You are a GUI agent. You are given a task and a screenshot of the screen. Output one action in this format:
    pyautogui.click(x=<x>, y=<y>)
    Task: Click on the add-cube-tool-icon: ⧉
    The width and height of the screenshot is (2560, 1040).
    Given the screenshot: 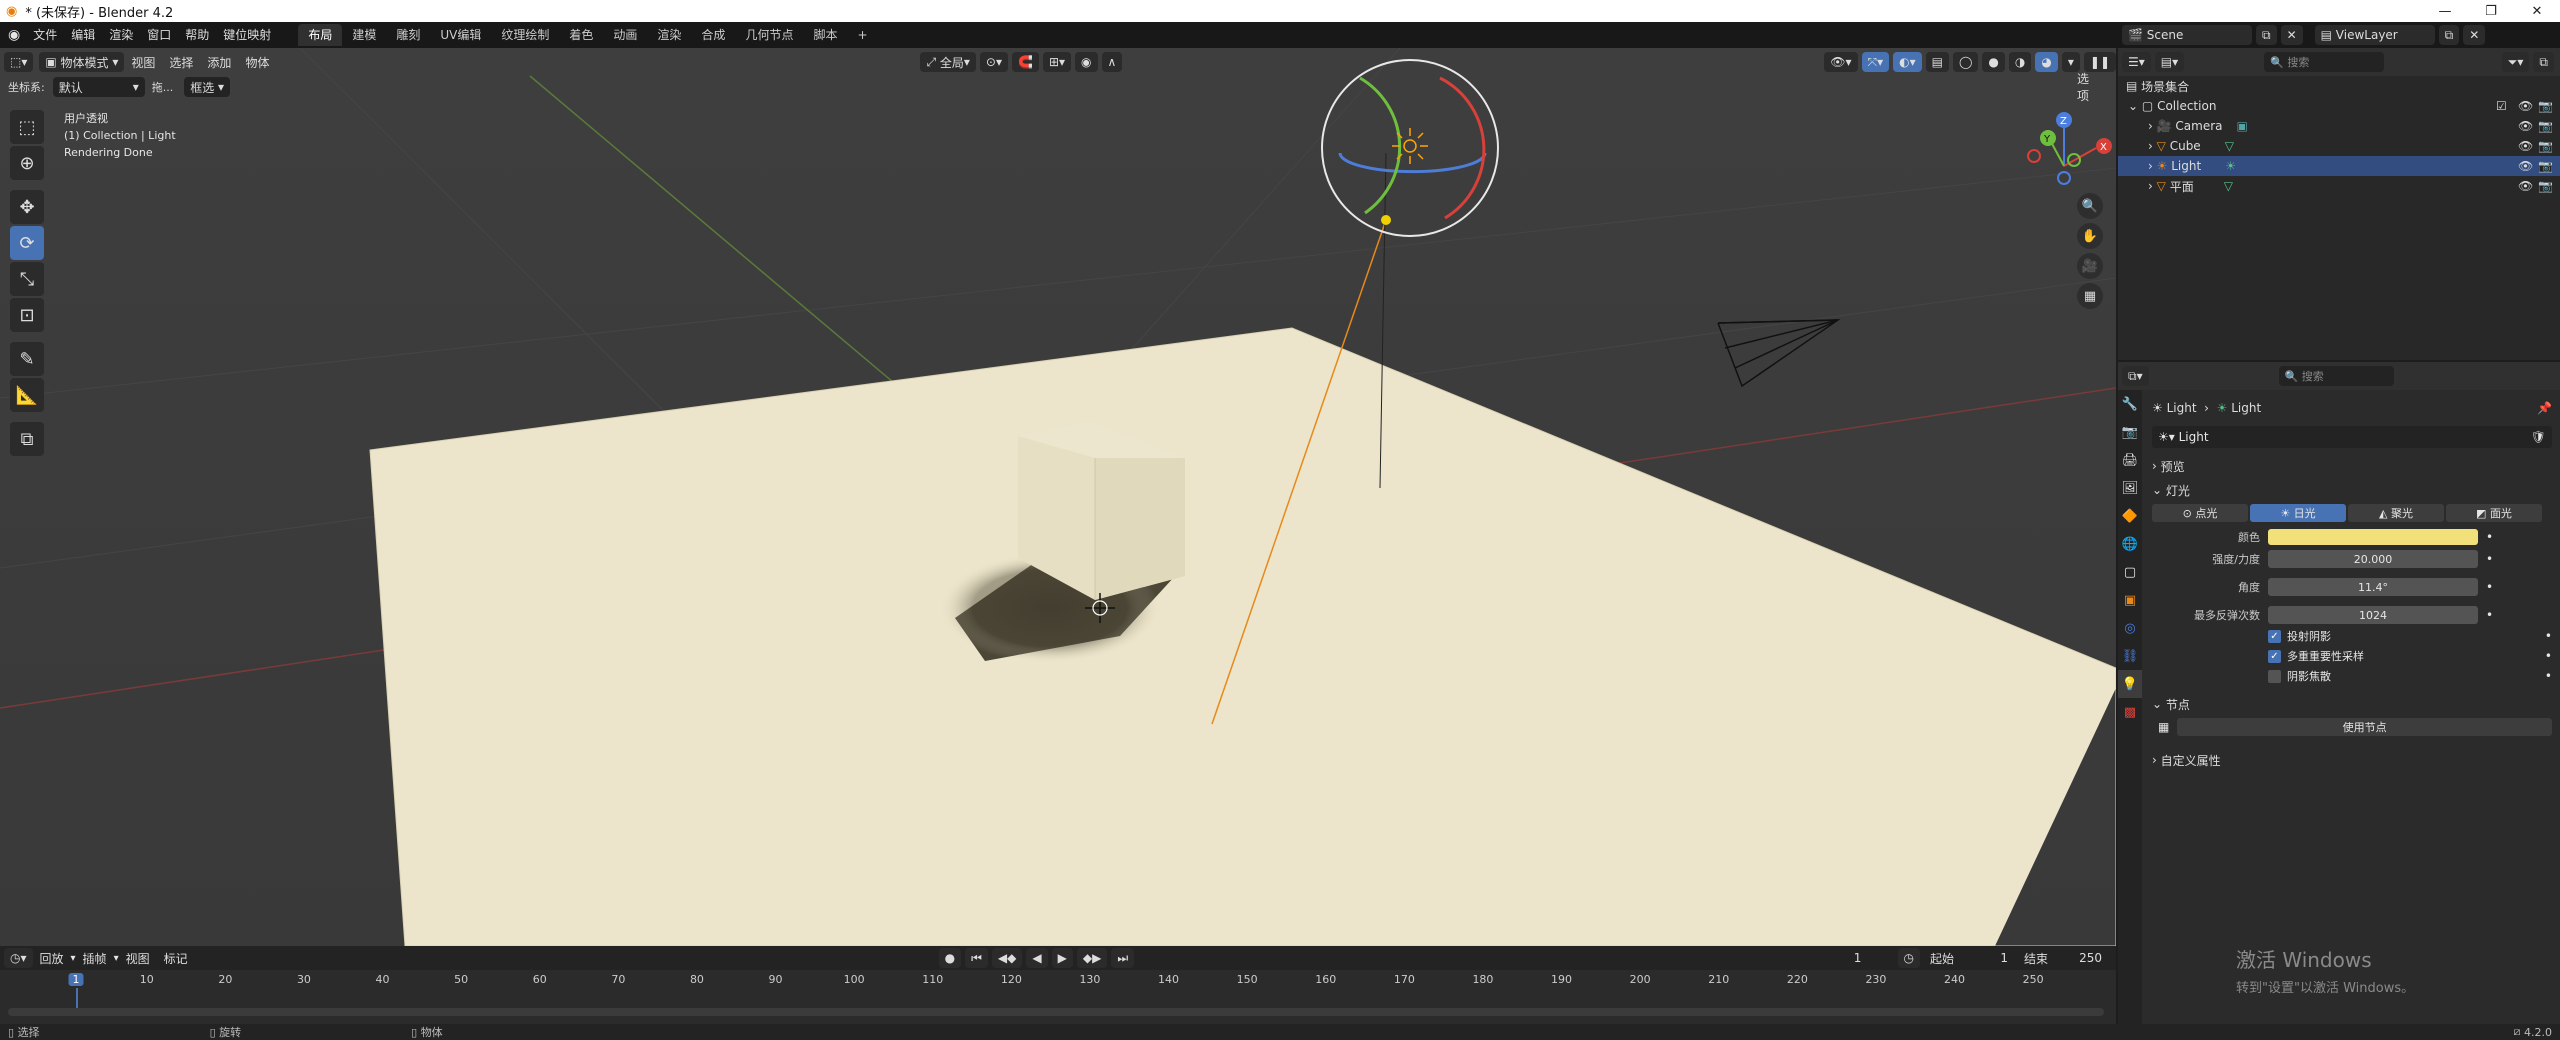 What is the action you would take?
    pyautogui.click(x=27, y=439)
    